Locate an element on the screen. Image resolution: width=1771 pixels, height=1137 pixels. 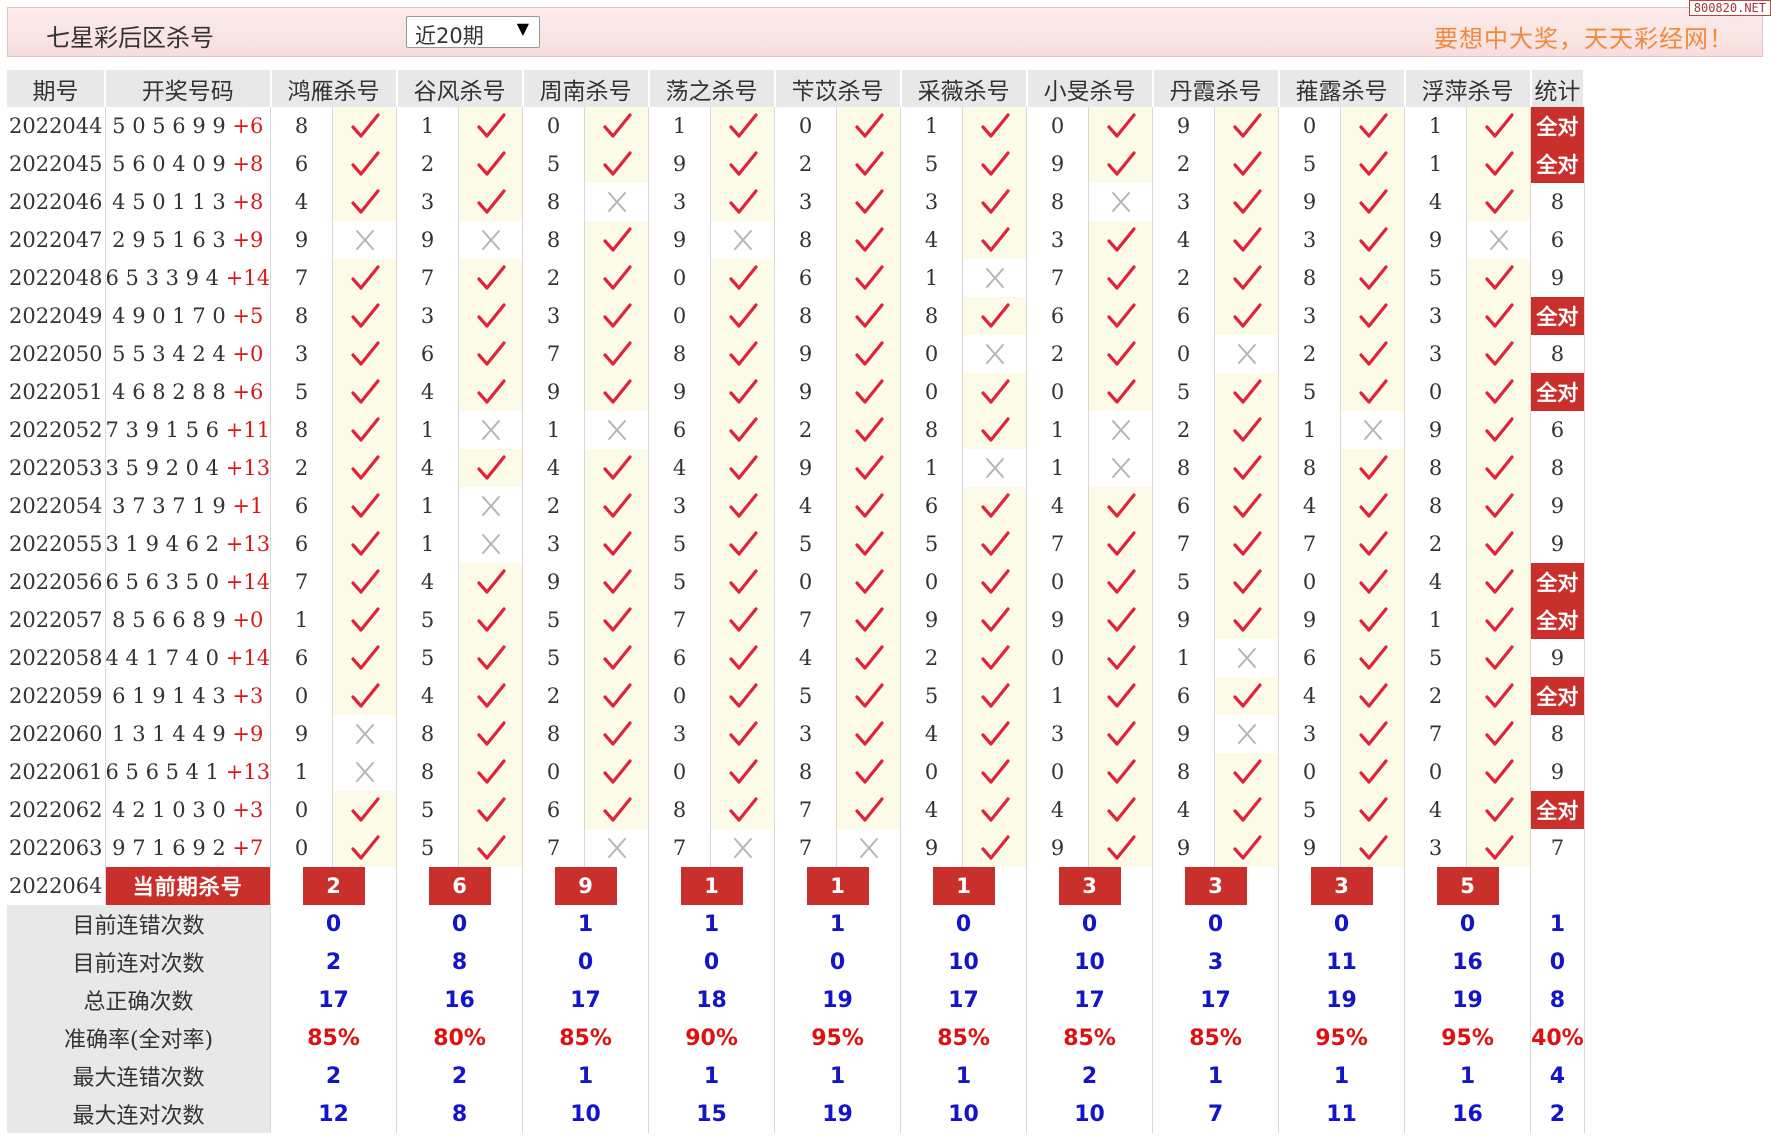
draw-numbers-cell: 4 5 0 1 1 3 +8 is located at coordinates (188, 202).